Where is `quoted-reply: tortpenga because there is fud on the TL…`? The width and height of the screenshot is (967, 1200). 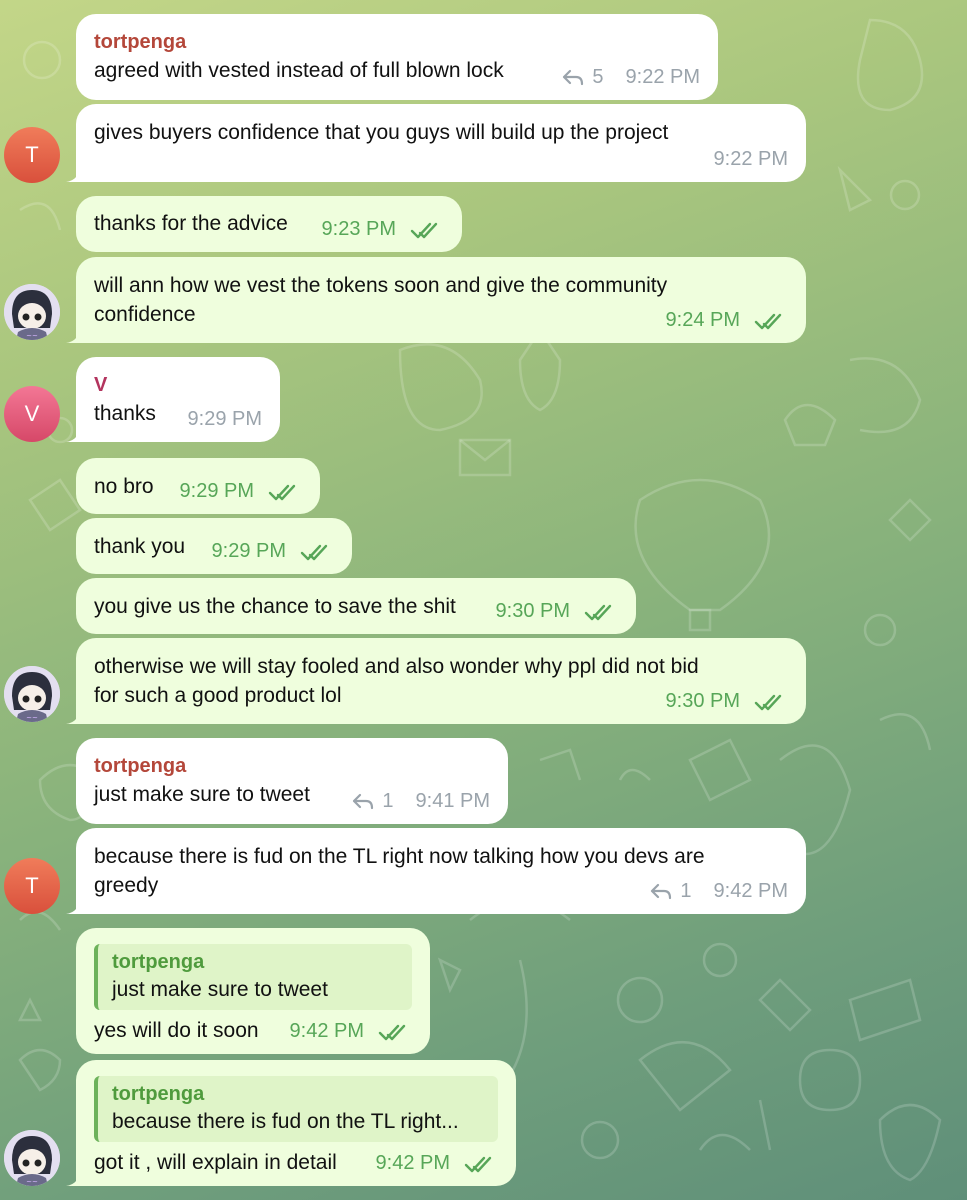
quoted-reply: tortpenga because there is fud on the TL… is located at coordinates (296, 1109).